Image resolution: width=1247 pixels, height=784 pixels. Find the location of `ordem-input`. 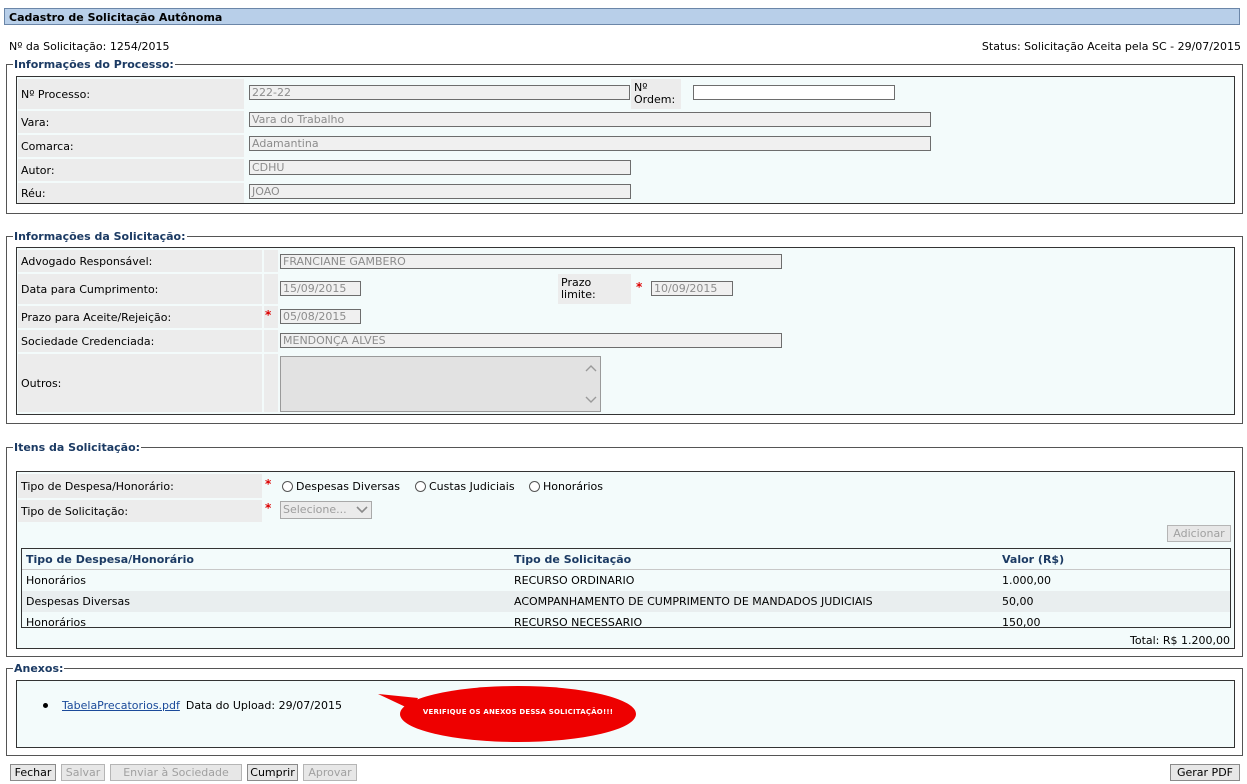

ordem-input is located at coordinates (794, 92).